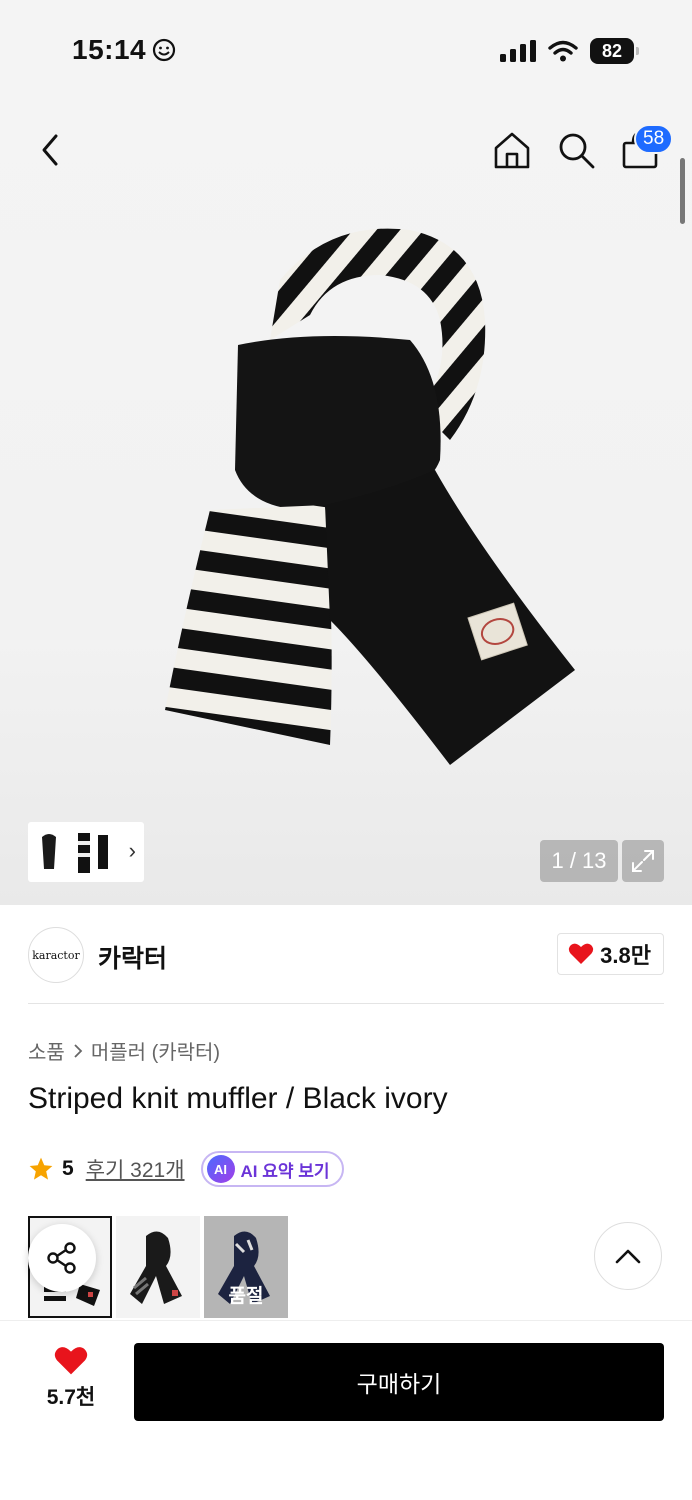 This screenshot has height=1500, width=692. I want to click on breadcrumb: 소품 머플러 (카락터), so click(124, 1050).